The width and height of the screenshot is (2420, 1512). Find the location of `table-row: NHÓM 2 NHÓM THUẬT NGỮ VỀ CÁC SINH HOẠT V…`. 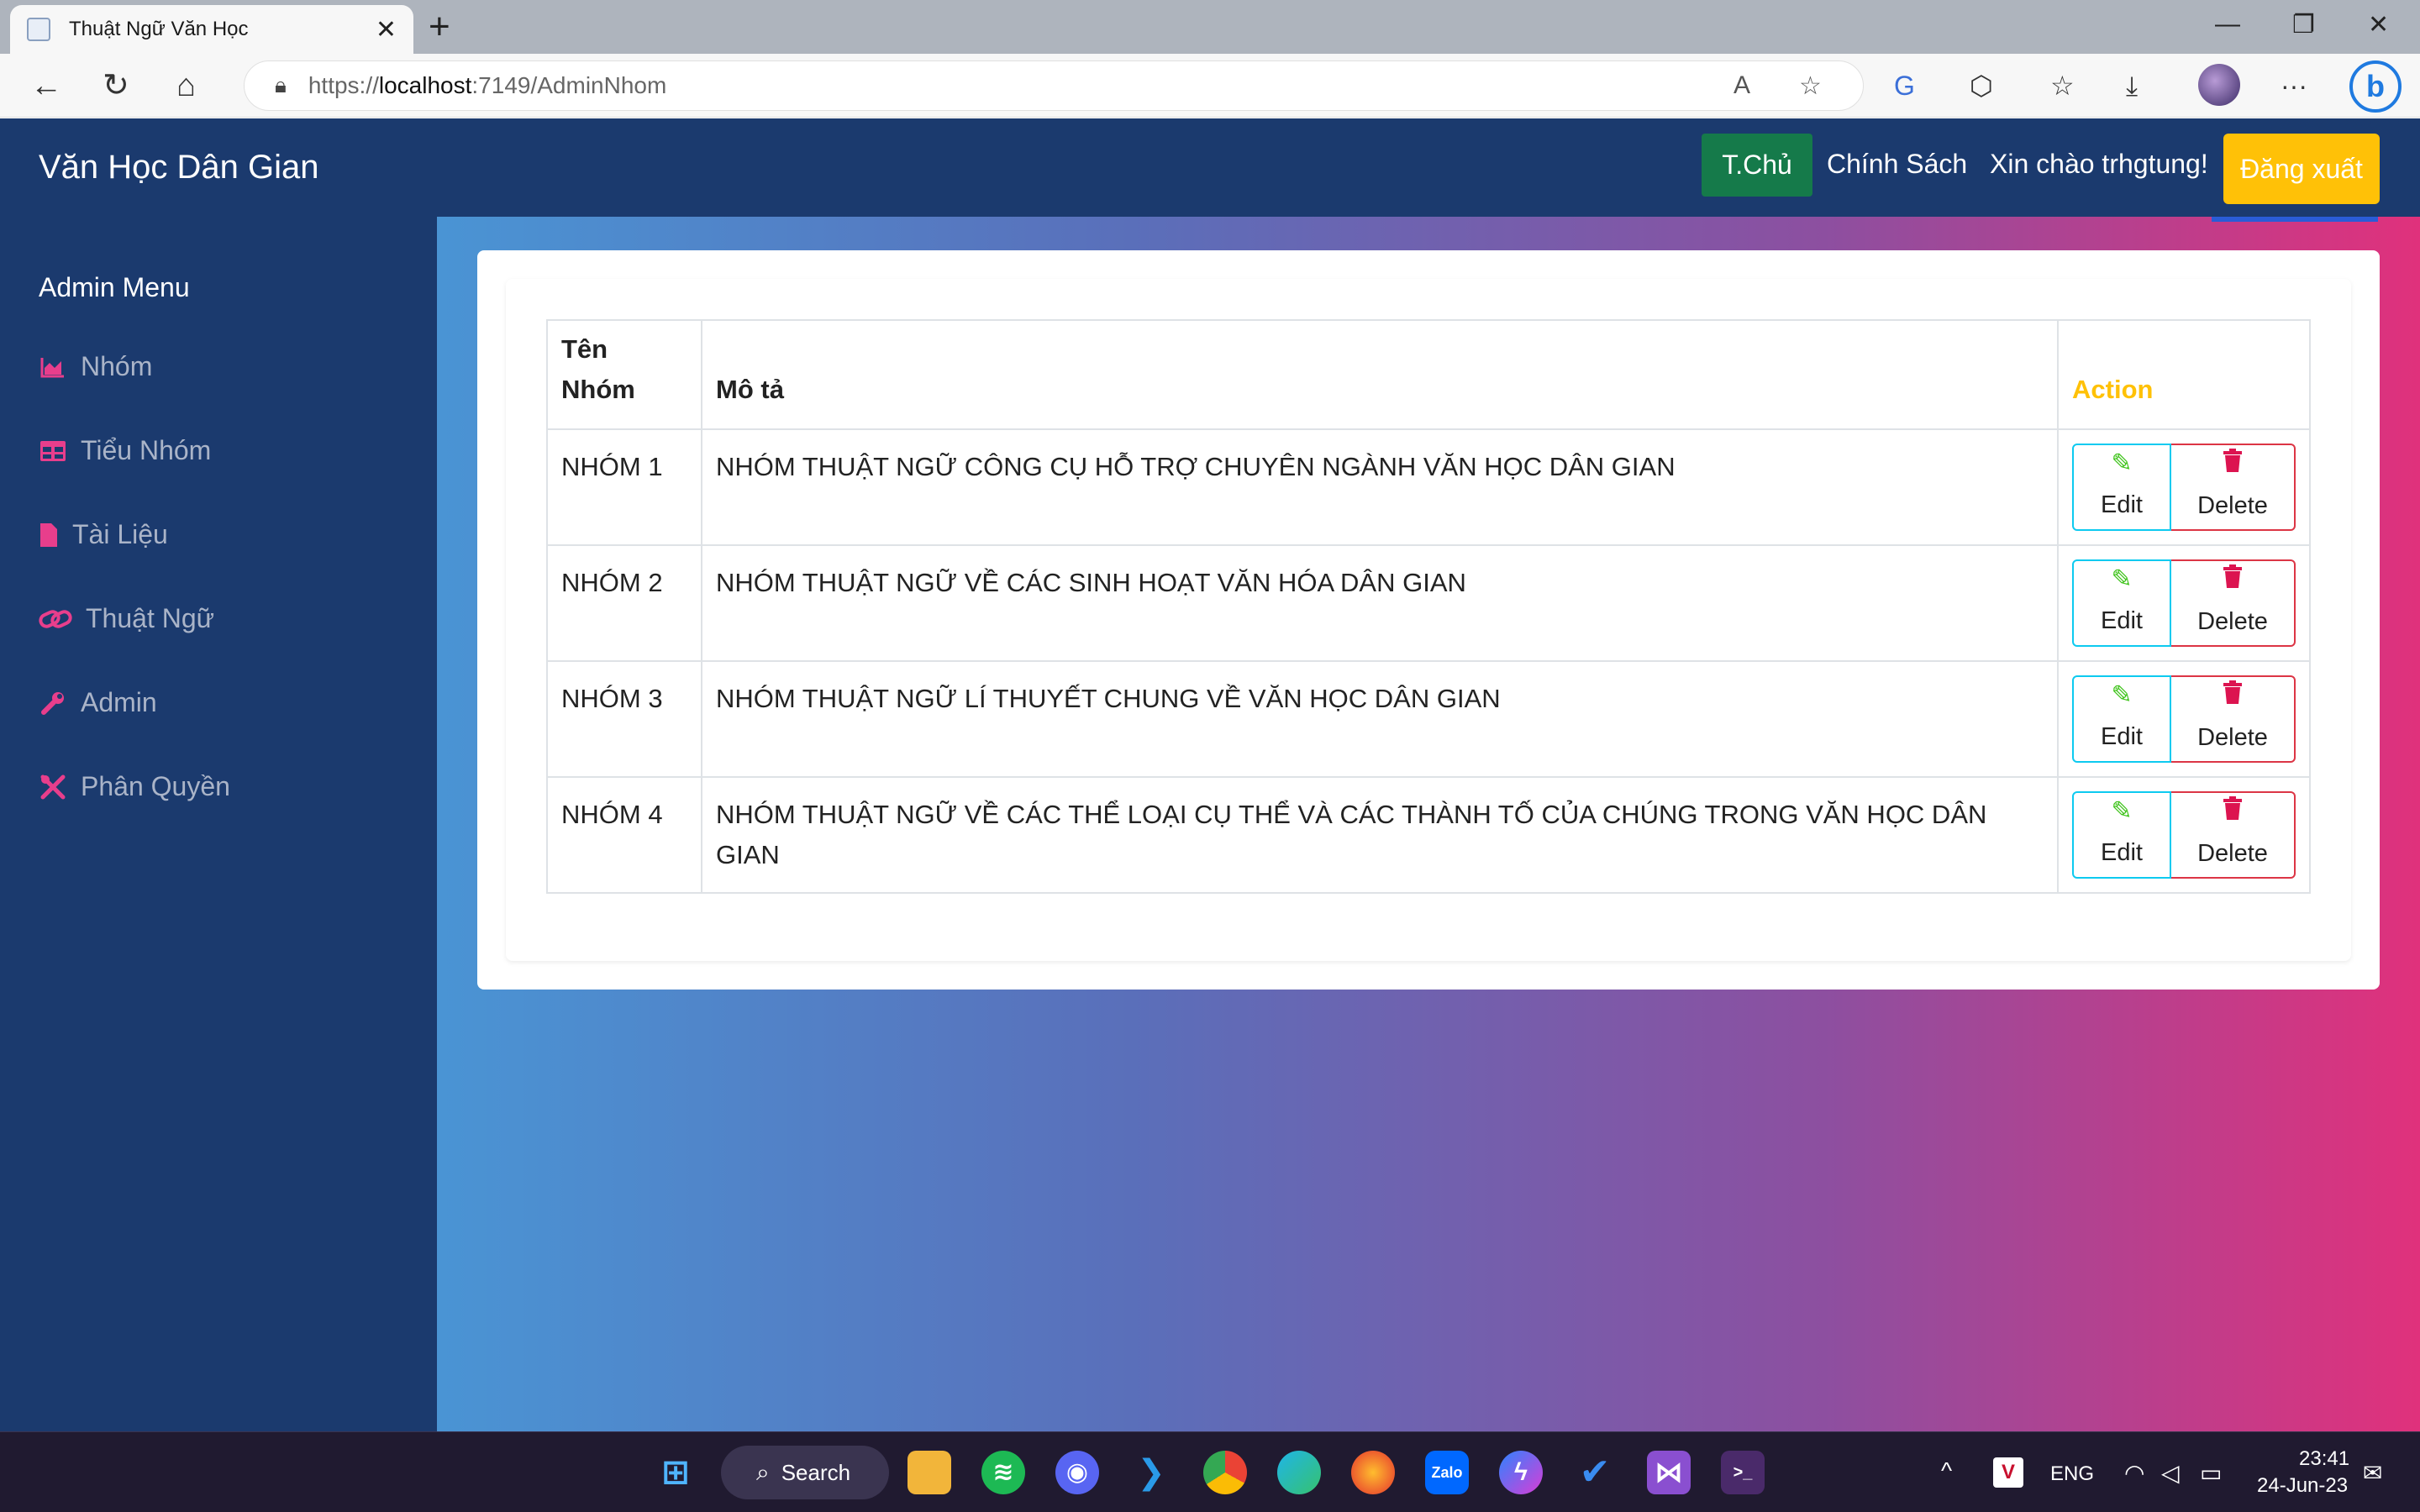

table-row: NHÓM 2 NHÓM THUẬT NGỮ VỀ CÁC SINH HOẠT V… is located at coordinates (1428, 603).